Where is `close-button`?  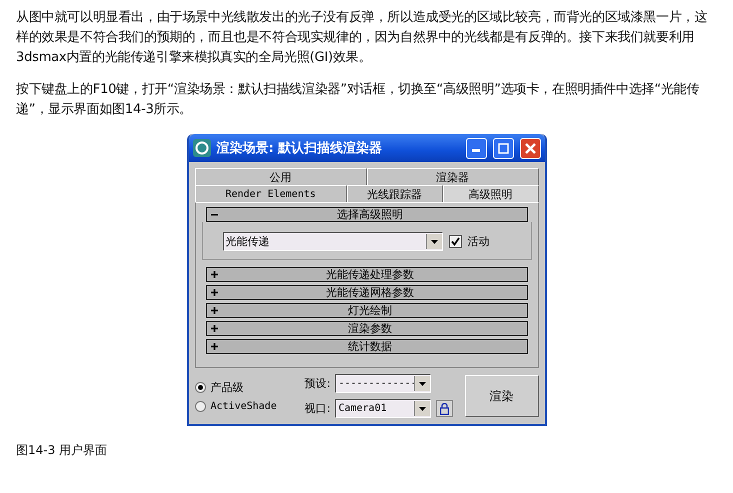
close-button is located at coordinates (530, 148).